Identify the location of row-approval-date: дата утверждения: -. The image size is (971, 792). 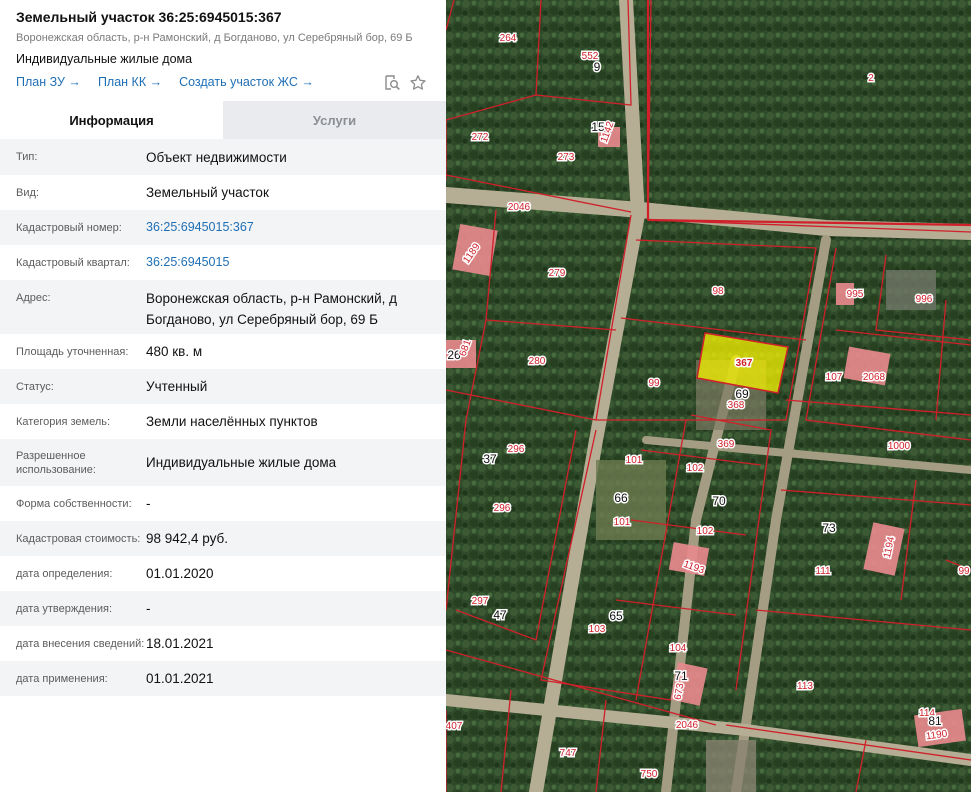
(223, 608).